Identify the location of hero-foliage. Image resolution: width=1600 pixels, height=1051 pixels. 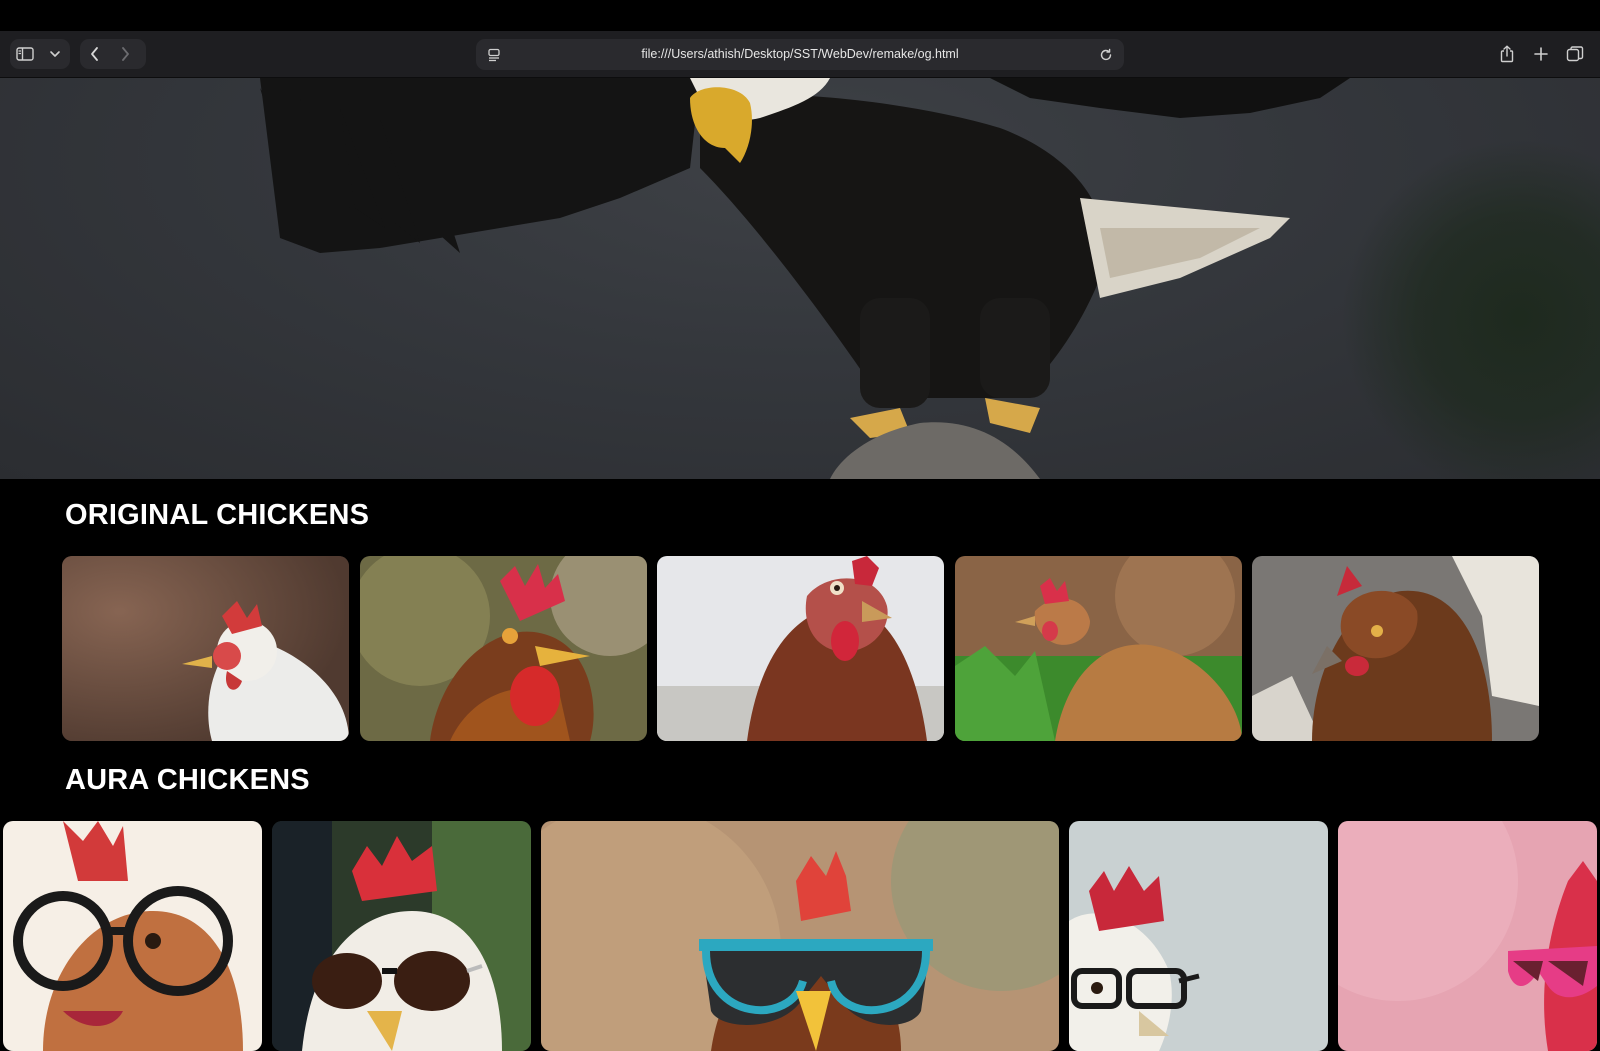
(1470, 308).